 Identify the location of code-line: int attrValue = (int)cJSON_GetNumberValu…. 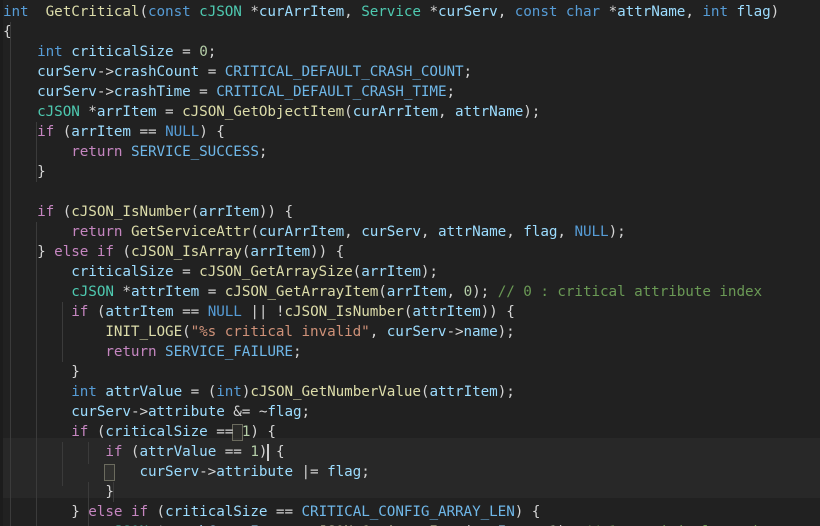
(410, 392).